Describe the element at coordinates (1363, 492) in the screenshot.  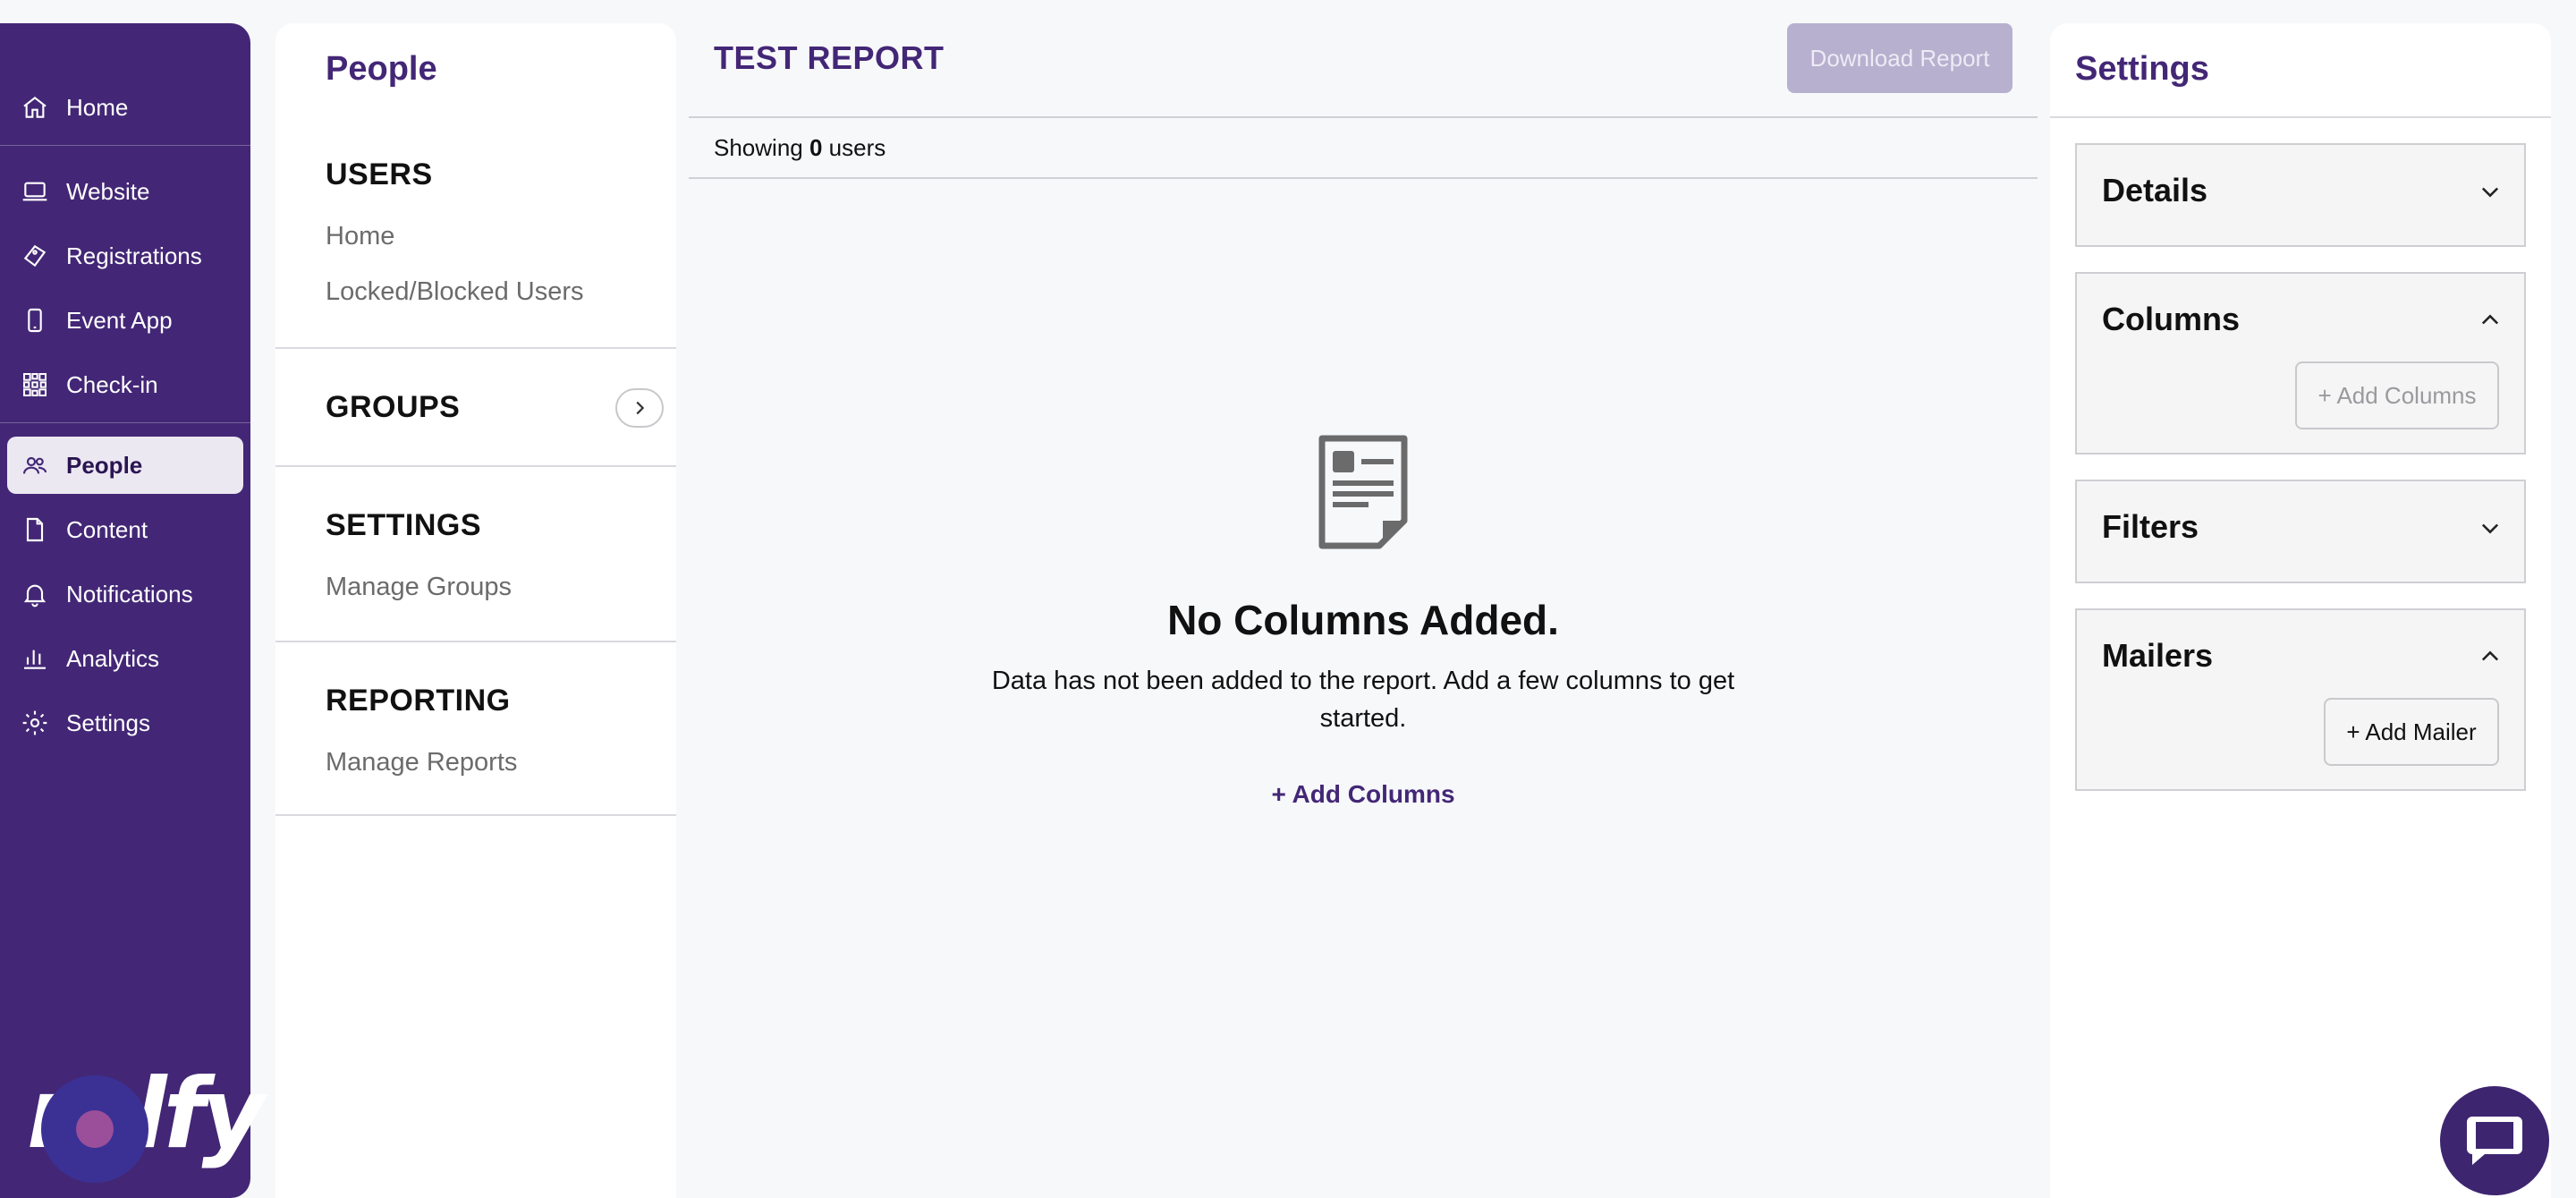
I see `empty-report-document-icon` at that location.